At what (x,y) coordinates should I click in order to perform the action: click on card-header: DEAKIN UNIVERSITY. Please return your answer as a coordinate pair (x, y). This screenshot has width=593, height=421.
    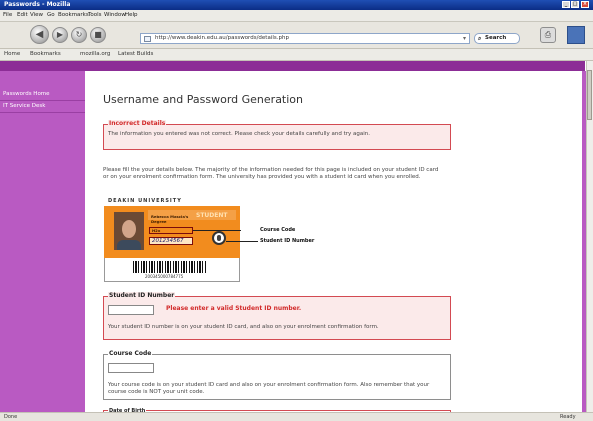
    Looking at the image, I should click on (172, 201).